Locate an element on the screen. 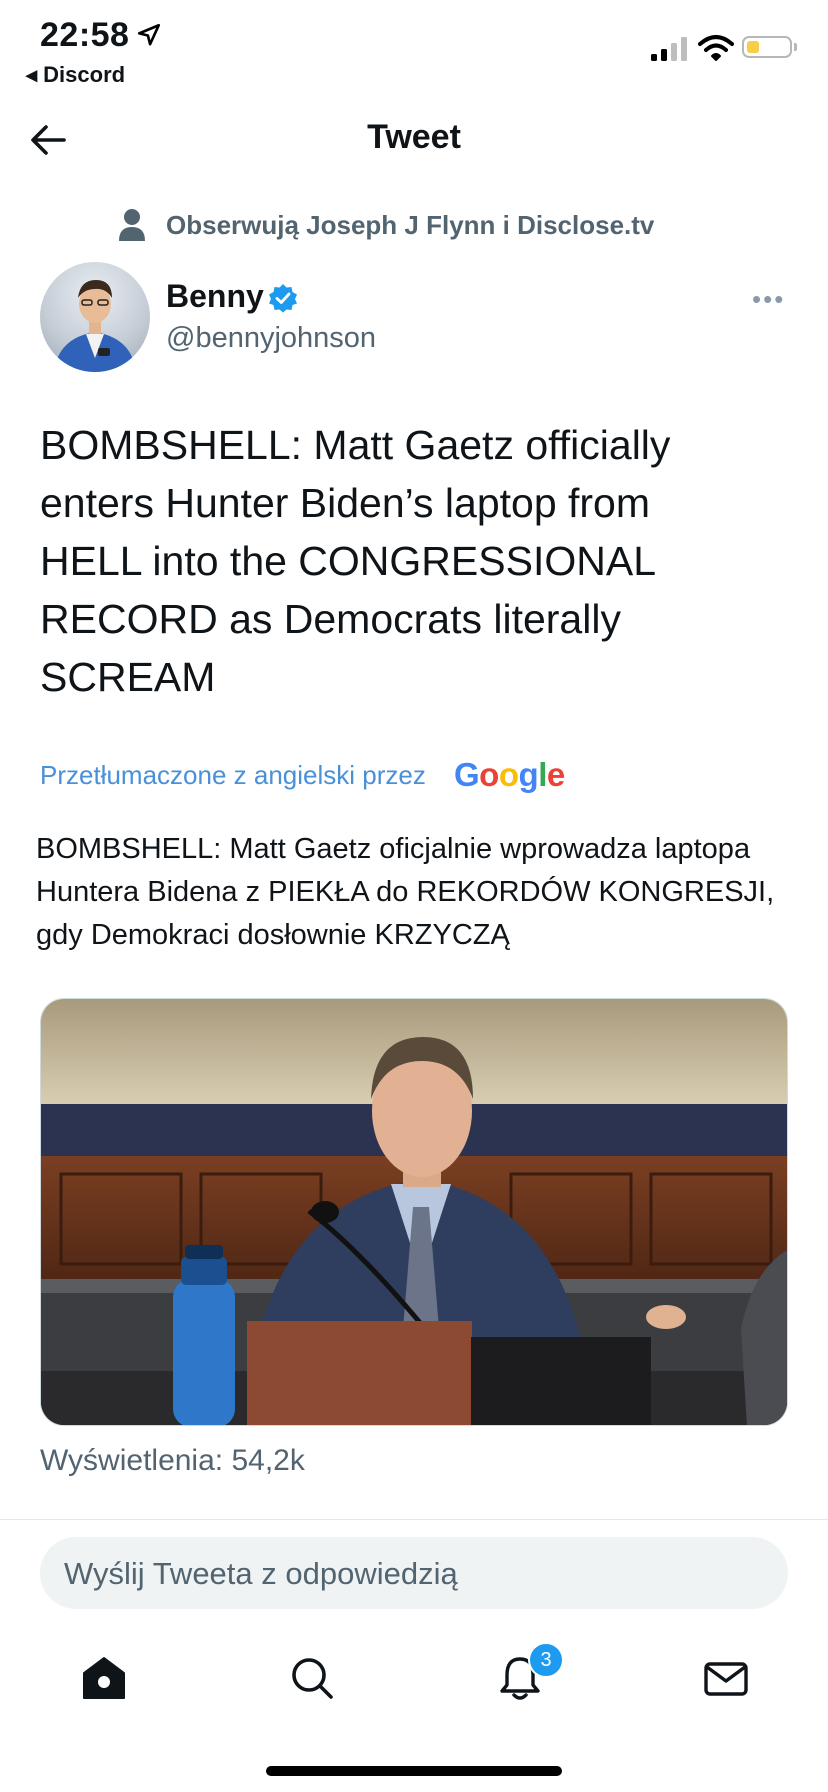 The image size is (828, 1792). back-to-discord-link: ◂ Discord is located at coordinates (75, 75).